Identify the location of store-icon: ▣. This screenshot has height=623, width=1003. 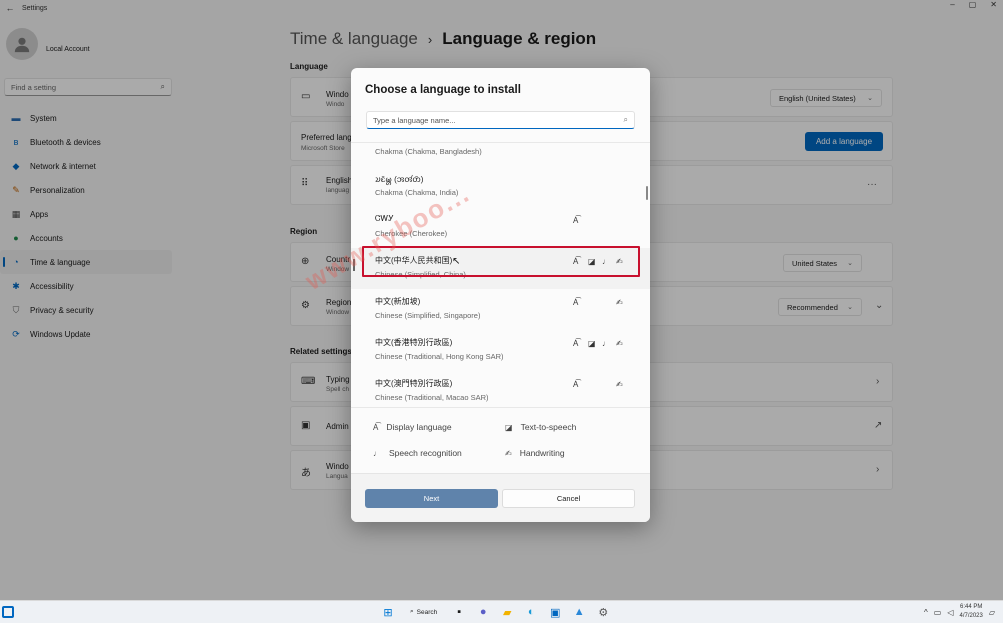
(555, 612).